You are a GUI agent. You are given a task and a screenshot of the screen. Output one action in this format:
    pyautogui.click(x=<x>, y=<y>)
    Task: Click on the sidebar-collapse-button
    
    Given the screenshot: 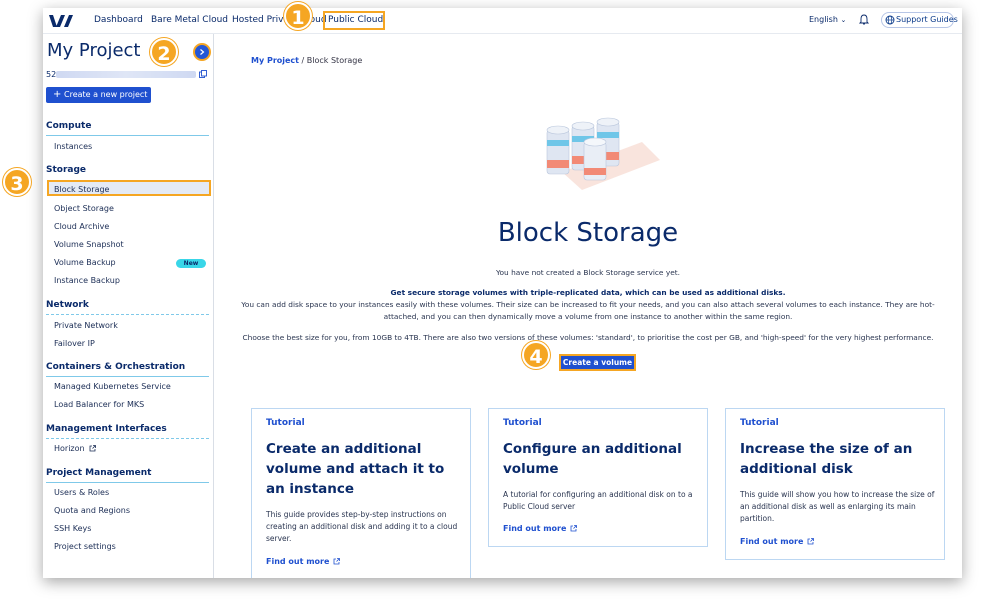 What is the action you would take?
    pyautogui.click(x=202, y=52)
    